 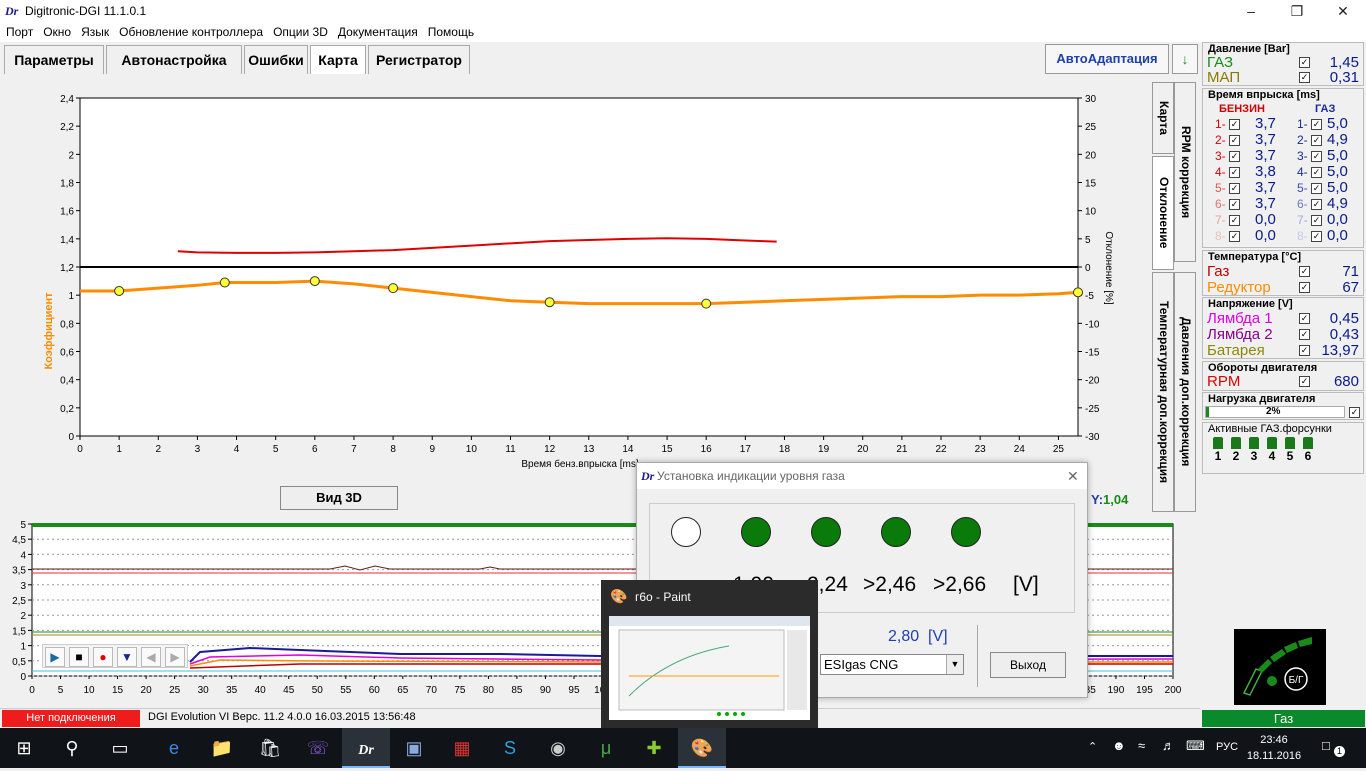 I want to click on menu-language: Язык, so click(x=94, y=30).